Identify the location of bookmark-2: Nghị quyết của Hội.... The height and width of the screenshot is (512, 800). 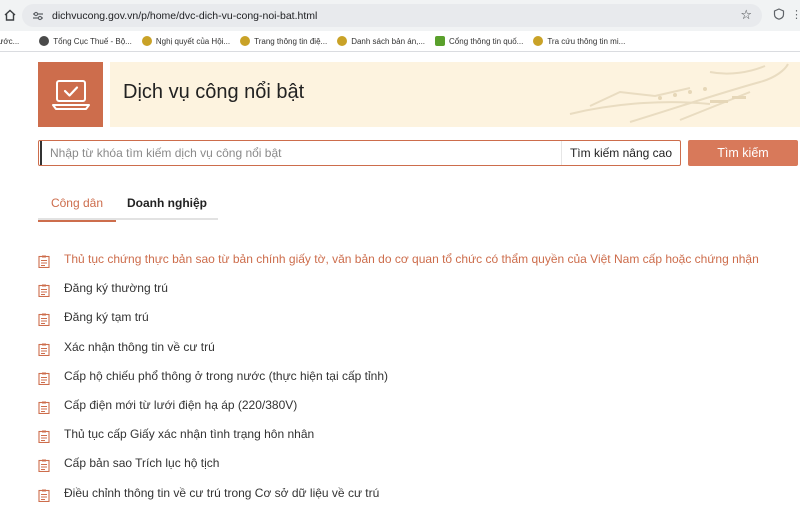
(190, 41).